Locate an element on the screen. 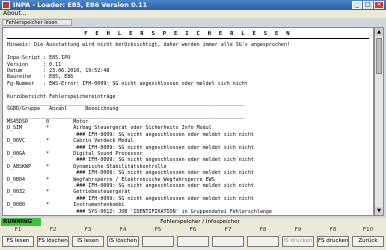 The height and width of the screenshot is (250, 386). fkey-number: F2 is located at coordinates (53, 230).